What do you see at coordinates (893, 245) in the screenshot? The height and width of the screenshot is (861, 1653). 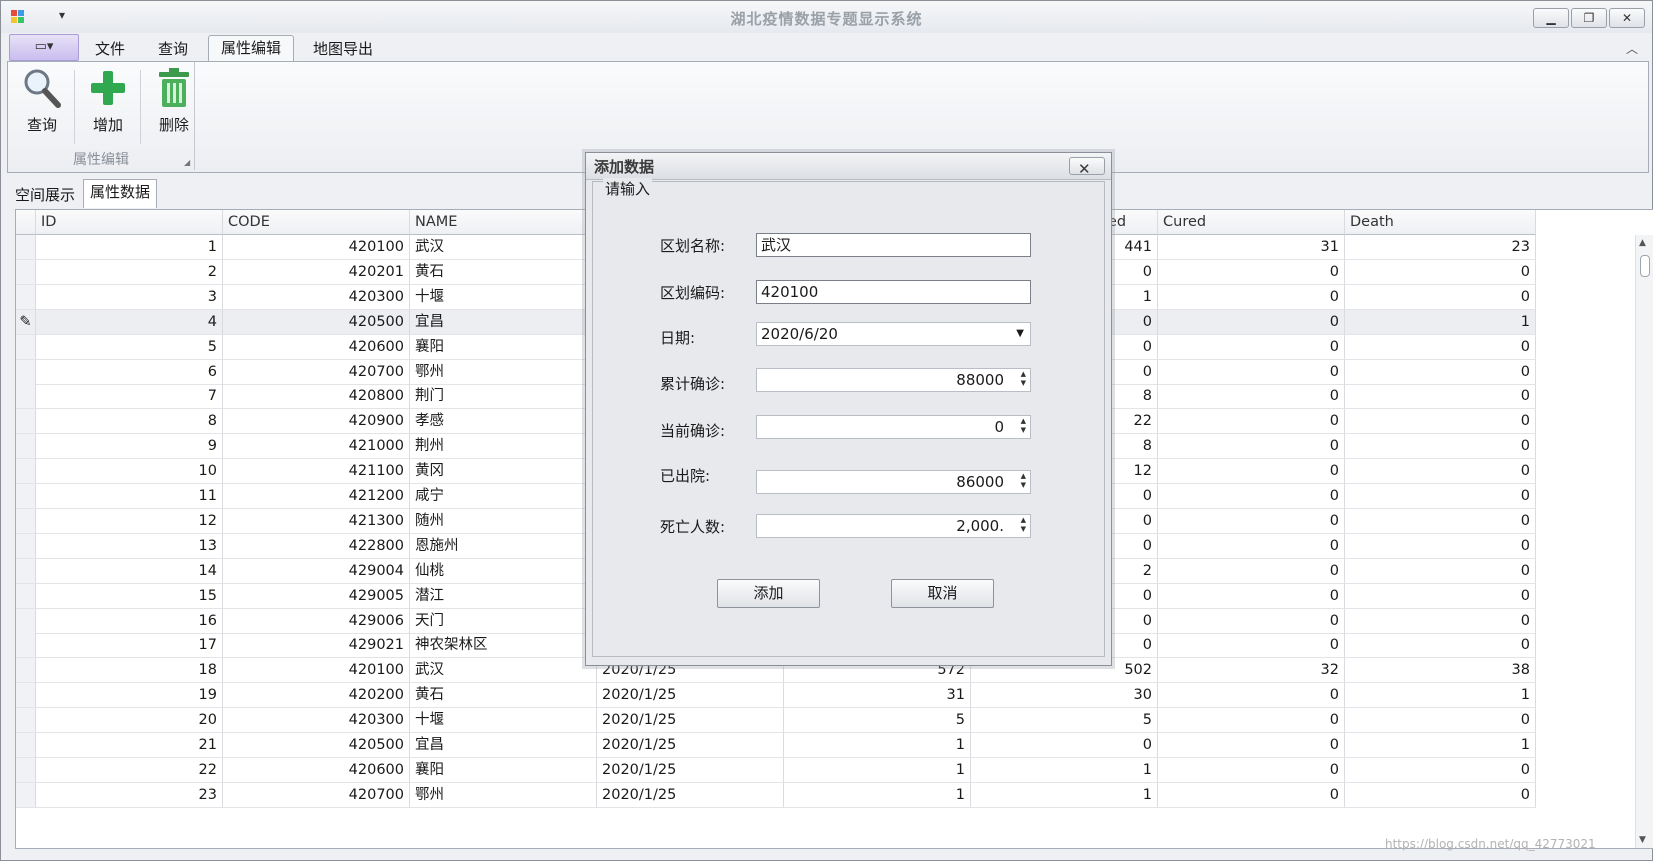 I see `region-name-input: 武汉` at bounding box center [893, 245].